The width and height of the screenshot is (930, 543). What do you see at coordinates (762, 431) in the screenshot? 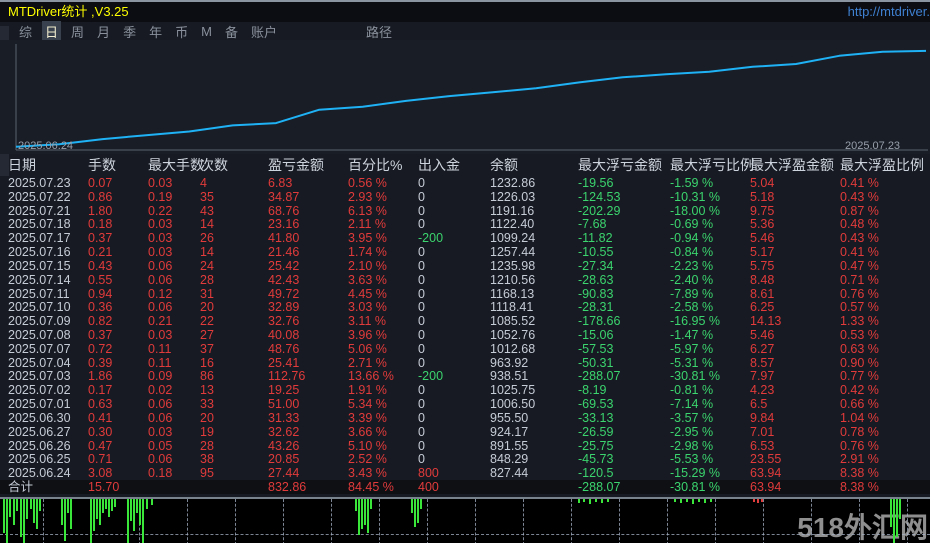
I see `cell: 7.01` at bounding box center [762, 431].